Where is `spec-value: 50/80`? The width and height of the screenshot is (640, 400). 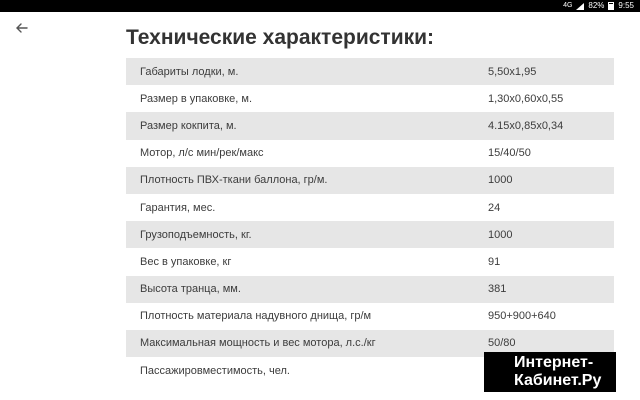 spec-value: 50/80 is located at coordinates (502, 343).